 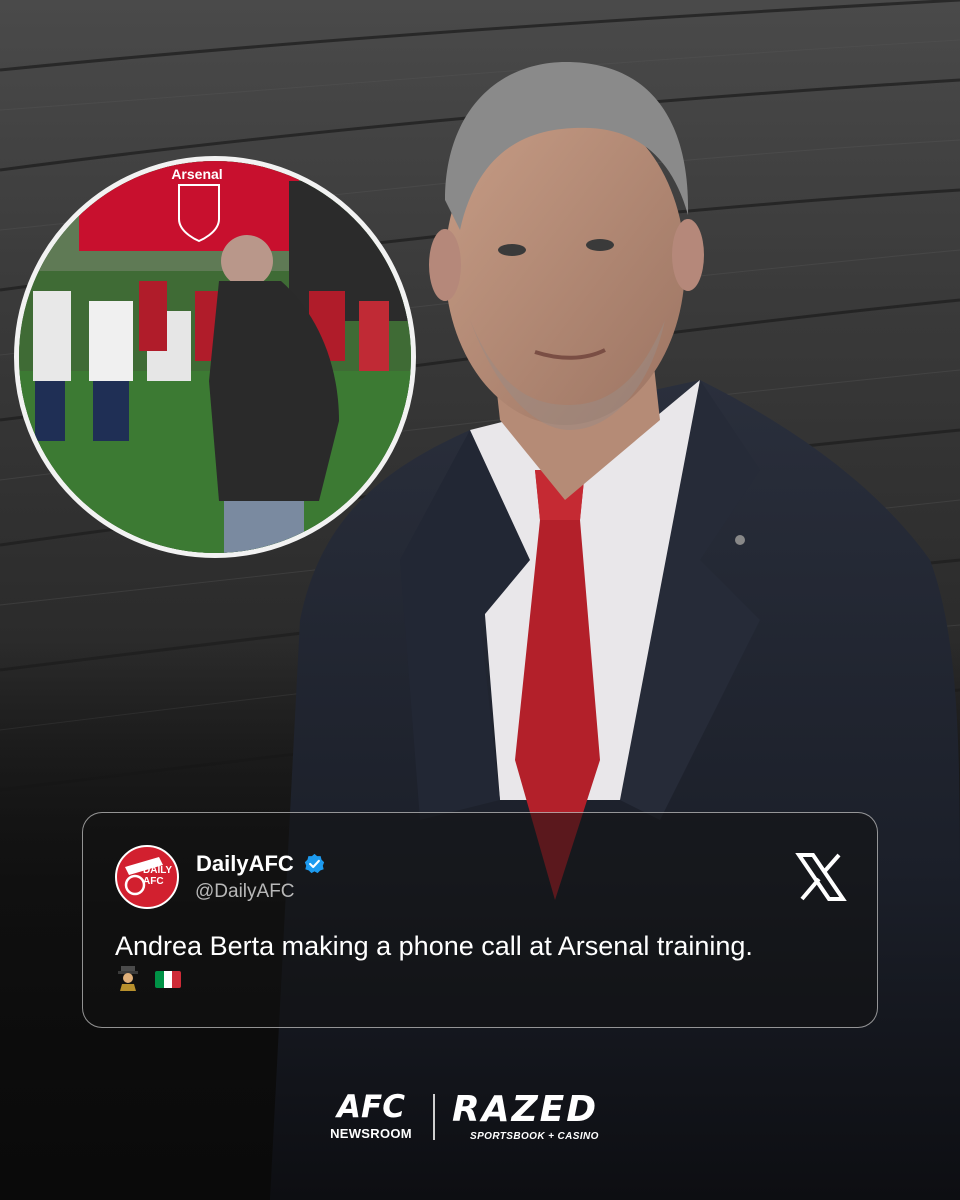 I want to click on afc-newsroom-sub: NEWSROOM, so click(x=371, y=1133).